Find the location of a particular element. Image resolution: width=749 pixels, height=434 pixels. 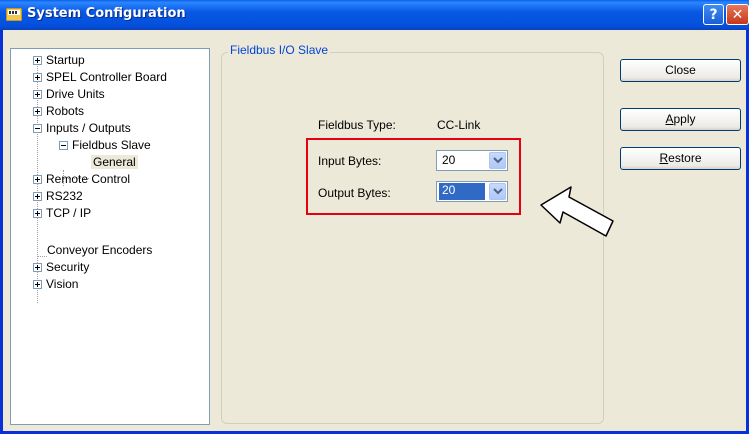

fieldbus-type-label: Fieldbus Type: is located at coordinates (357, 125).